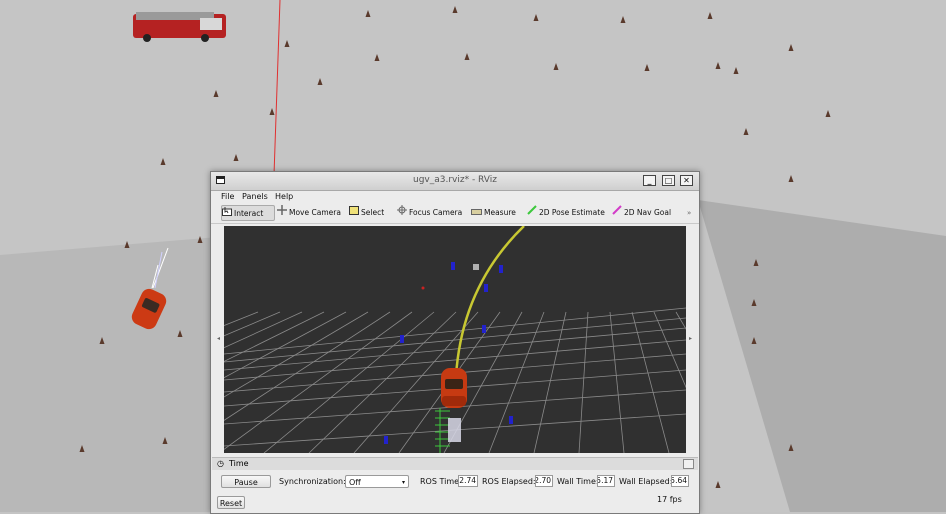 Image resolution: width=946 pixels, height=514 pixels. What do you see at coordinates (686, 180) in the screenshot?
I see `close-button: ✕` at bounding box center [686, 180].